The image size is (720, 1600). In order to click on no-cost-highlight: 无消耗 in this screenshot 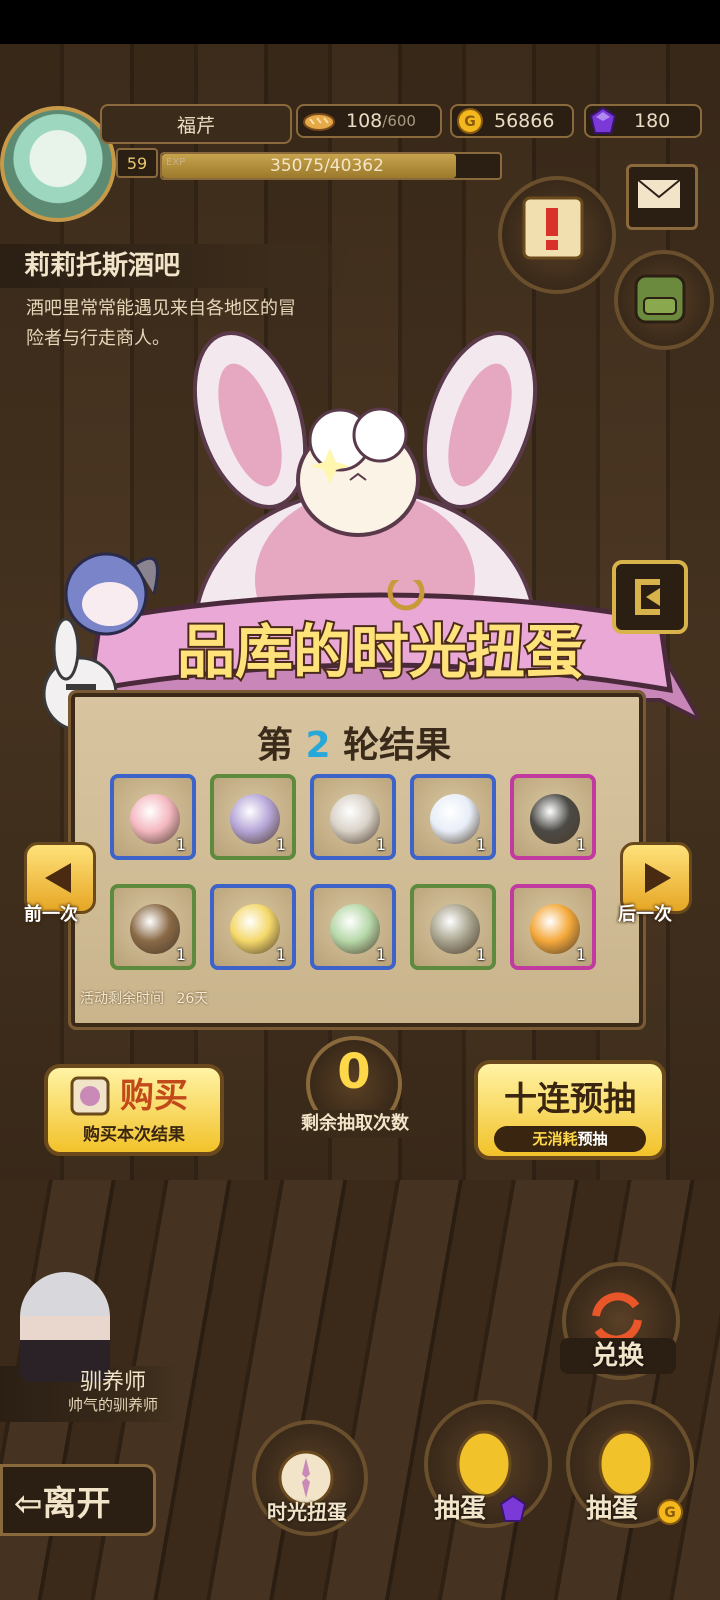, I will do `click(555, 1139)`.